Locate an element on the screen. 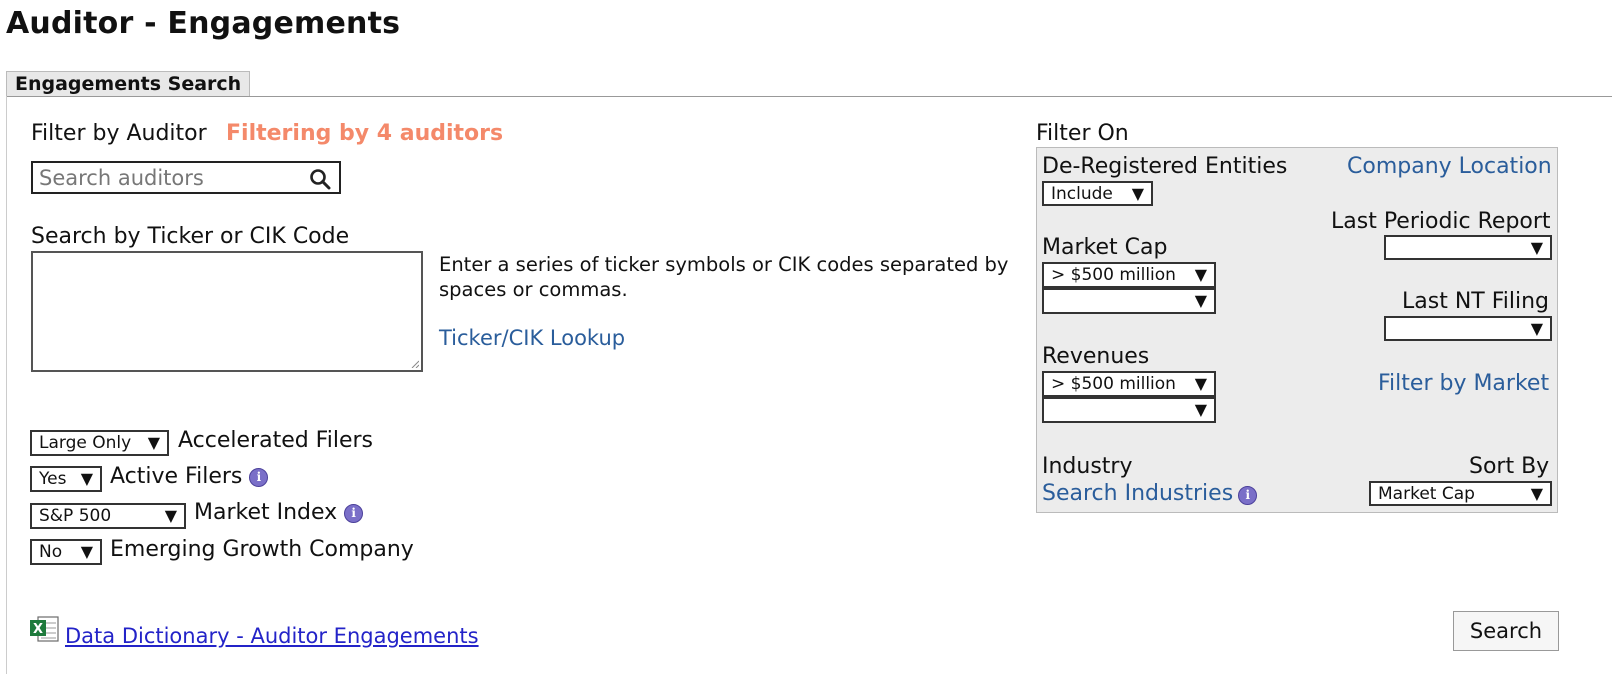 The image size is (1612, 674). active-filers-label: Active Filers i is located at coordinates (189, 476).